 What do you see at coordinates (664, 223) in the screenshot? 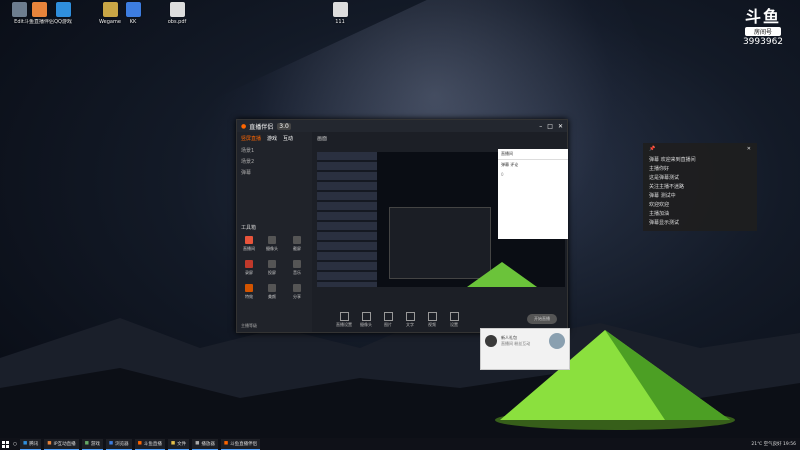
I see `danmu-line: 弹幕显示测试` at bounding box center [664, 223].